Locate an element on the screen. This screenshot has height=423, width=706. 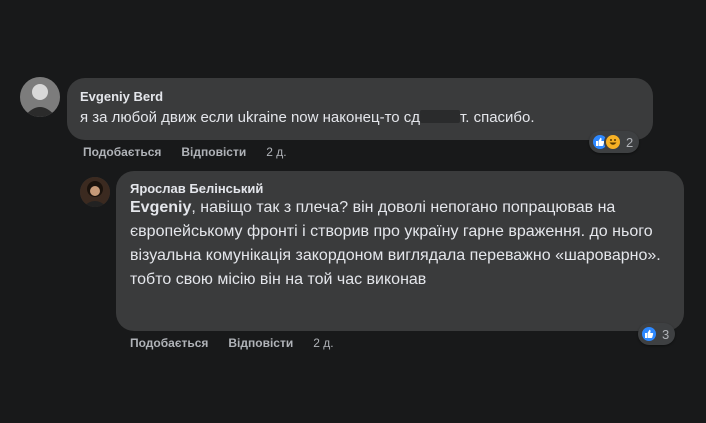
reaction-summary: 3 is located at coordinates (657, 334).